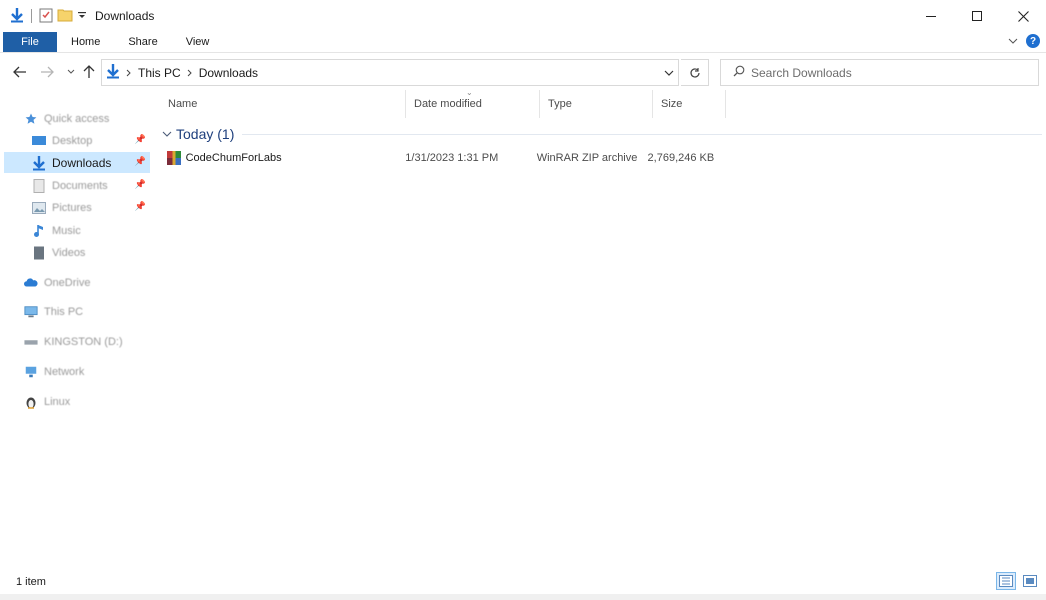  What do you see at coordinates (891, 72) in the screenshot?
I see `search-input` at bounding box center [891, 72].